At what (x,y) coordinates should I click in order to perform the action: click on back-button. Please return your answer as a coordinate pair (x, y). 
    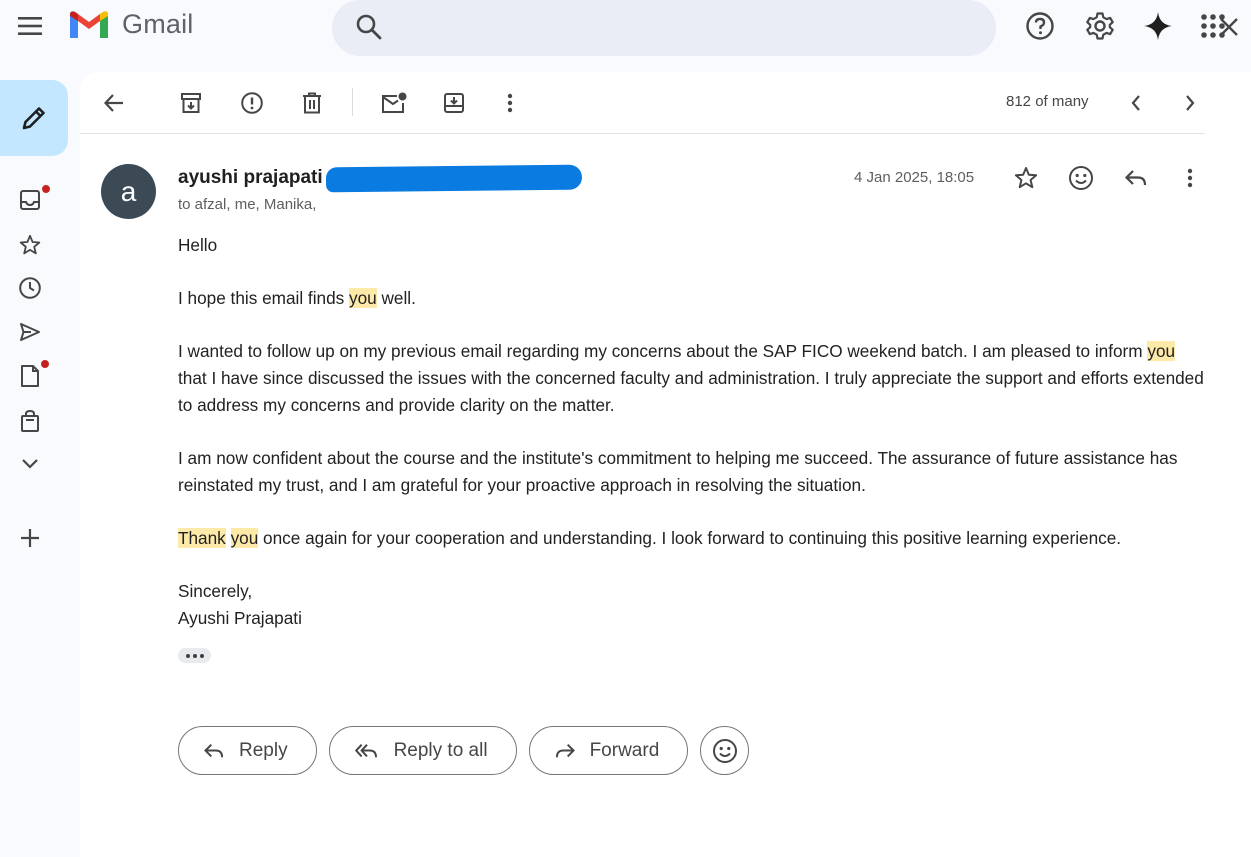
    Looking at the image, I should click on (114, 103).